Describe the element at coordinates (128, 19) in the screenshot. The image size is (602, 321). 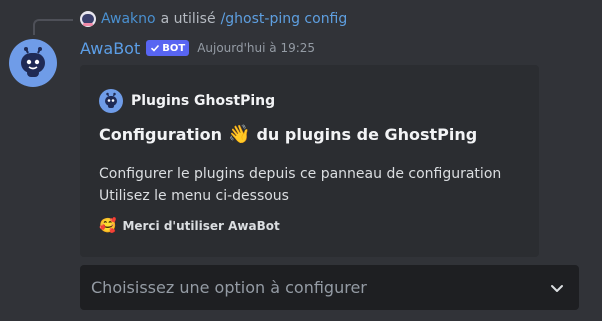
I see `reply-username: Awakno` at that location.